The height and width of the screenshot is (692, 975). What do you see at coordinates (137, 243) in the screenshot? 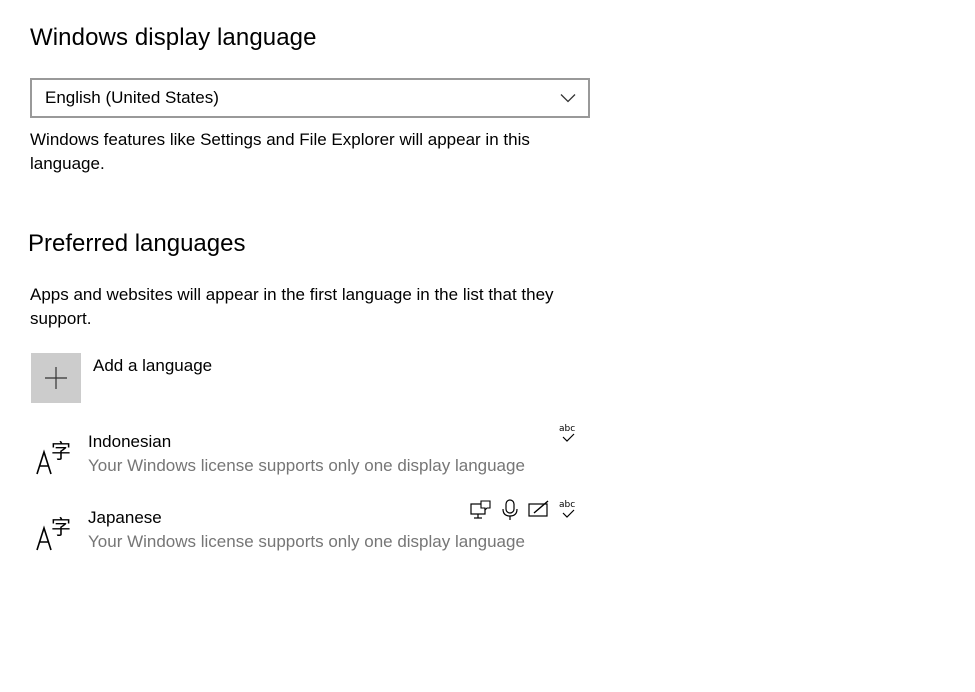
I see `preferred-languages-heading: Preferred languages` at bounding box center [137, 243].